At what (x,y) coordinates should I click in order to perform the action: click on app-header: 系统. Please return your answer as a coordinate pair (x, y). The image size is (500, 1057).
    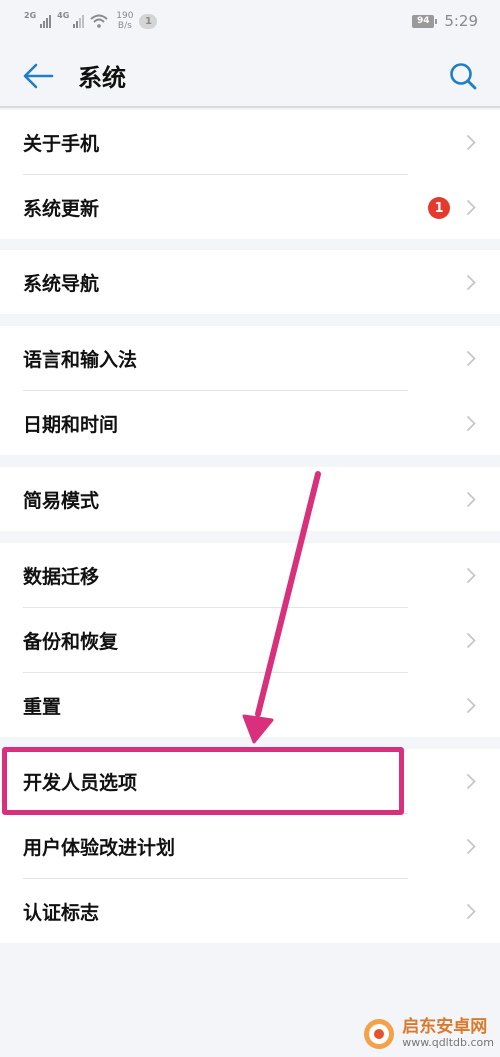
    Looking at the image, I should click on (250, 75).